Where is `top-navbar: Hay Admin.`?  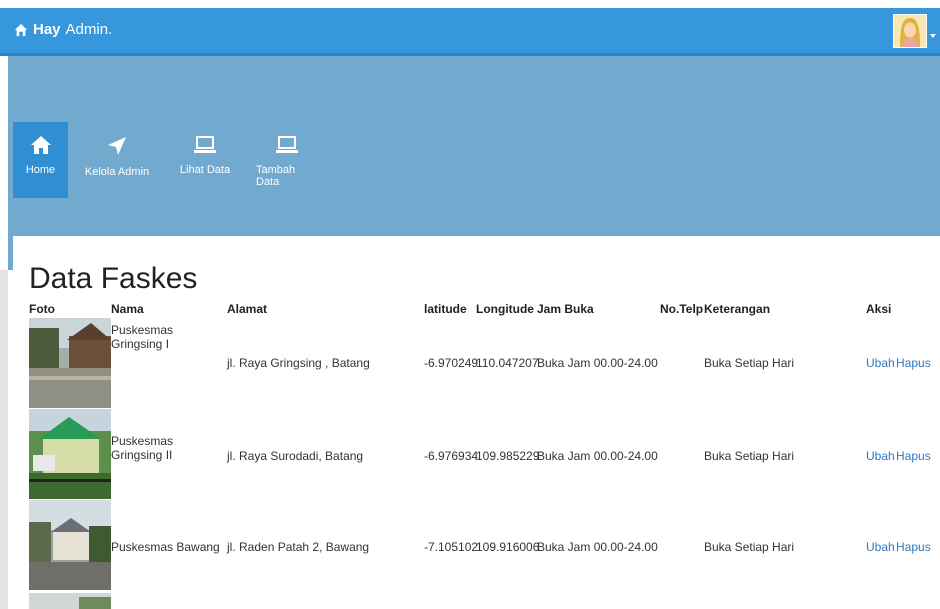
top-navbar: Hay Admin. is located at coordinates (470, 32).